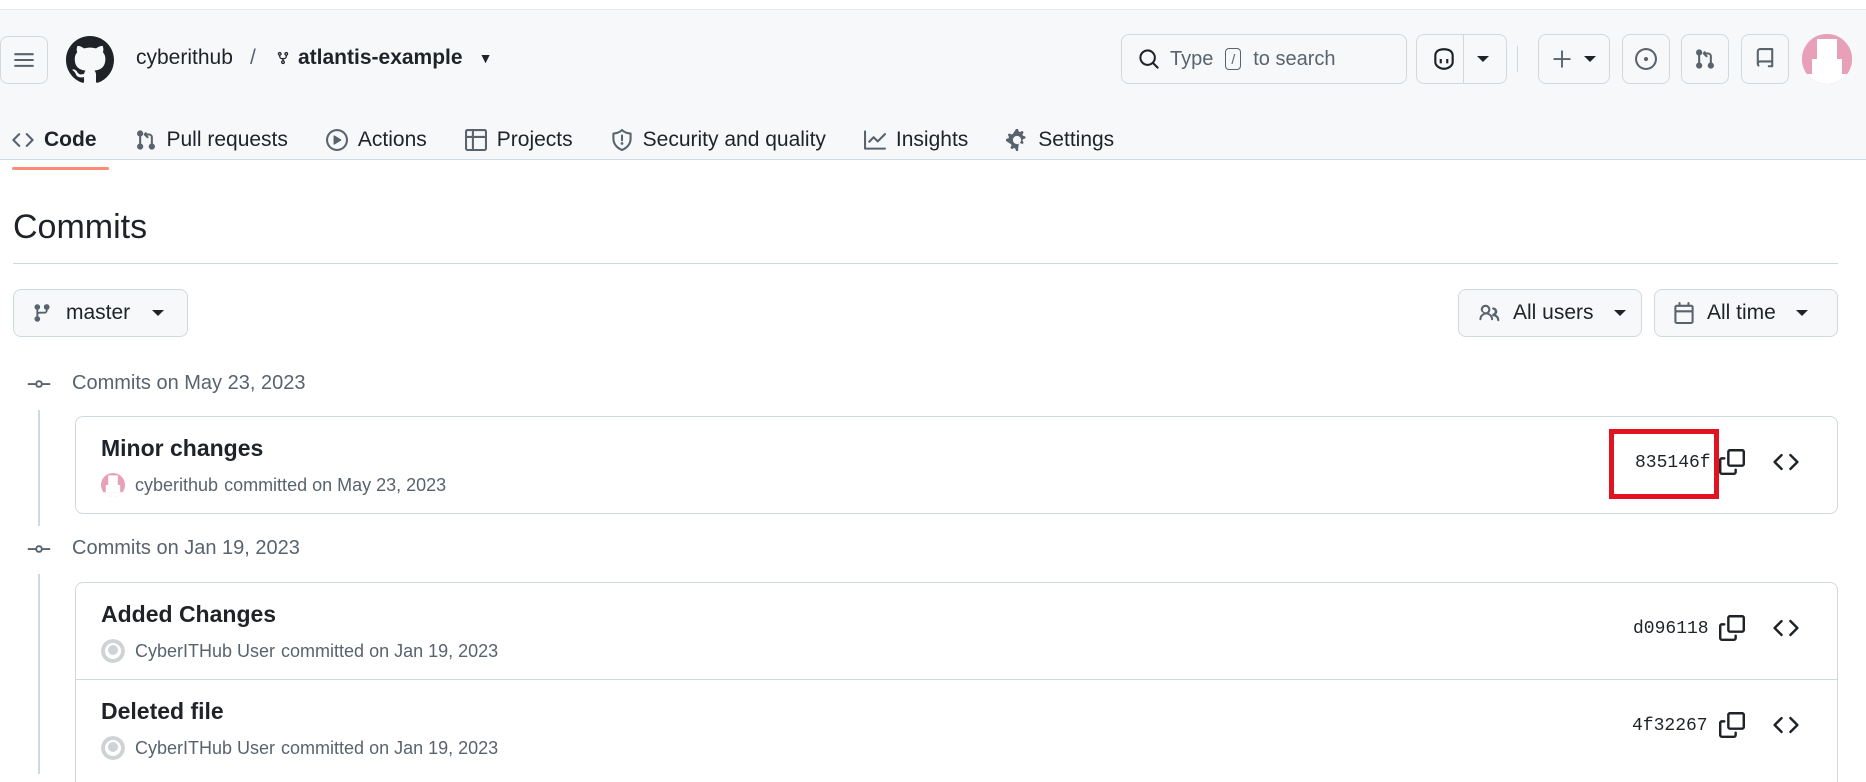  I want to click on user-avatar, so click(1827, 59).